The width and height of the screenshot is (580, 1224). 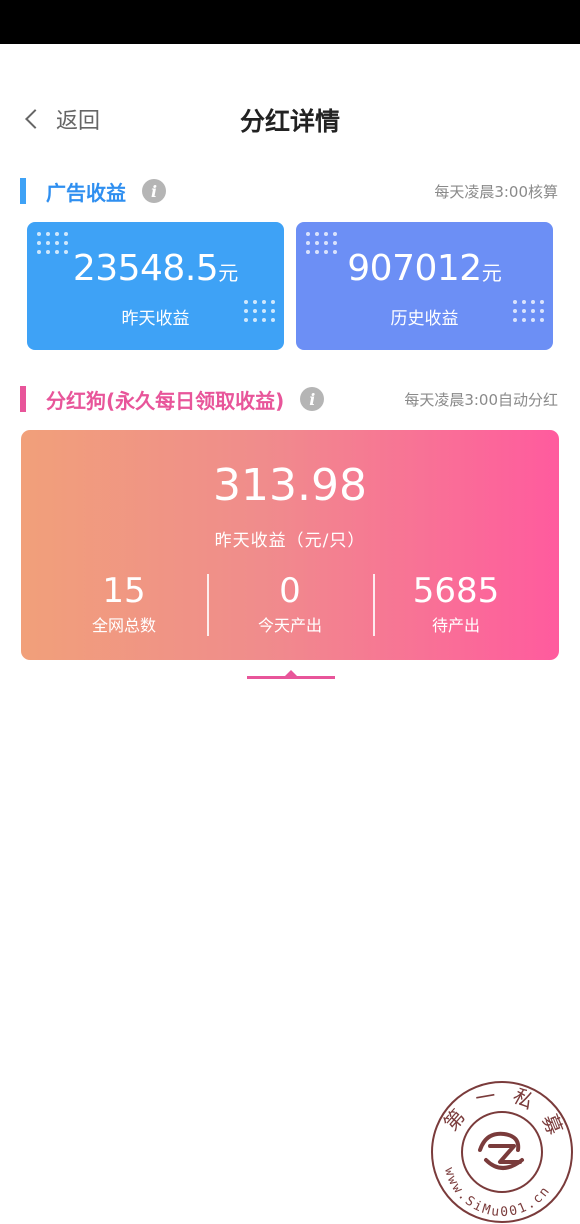 What do you see at coordinates (155, 319) in the screenshot?
I see `yesterday-revenue-label: 昨天收益` at bounding box center [155, 319].